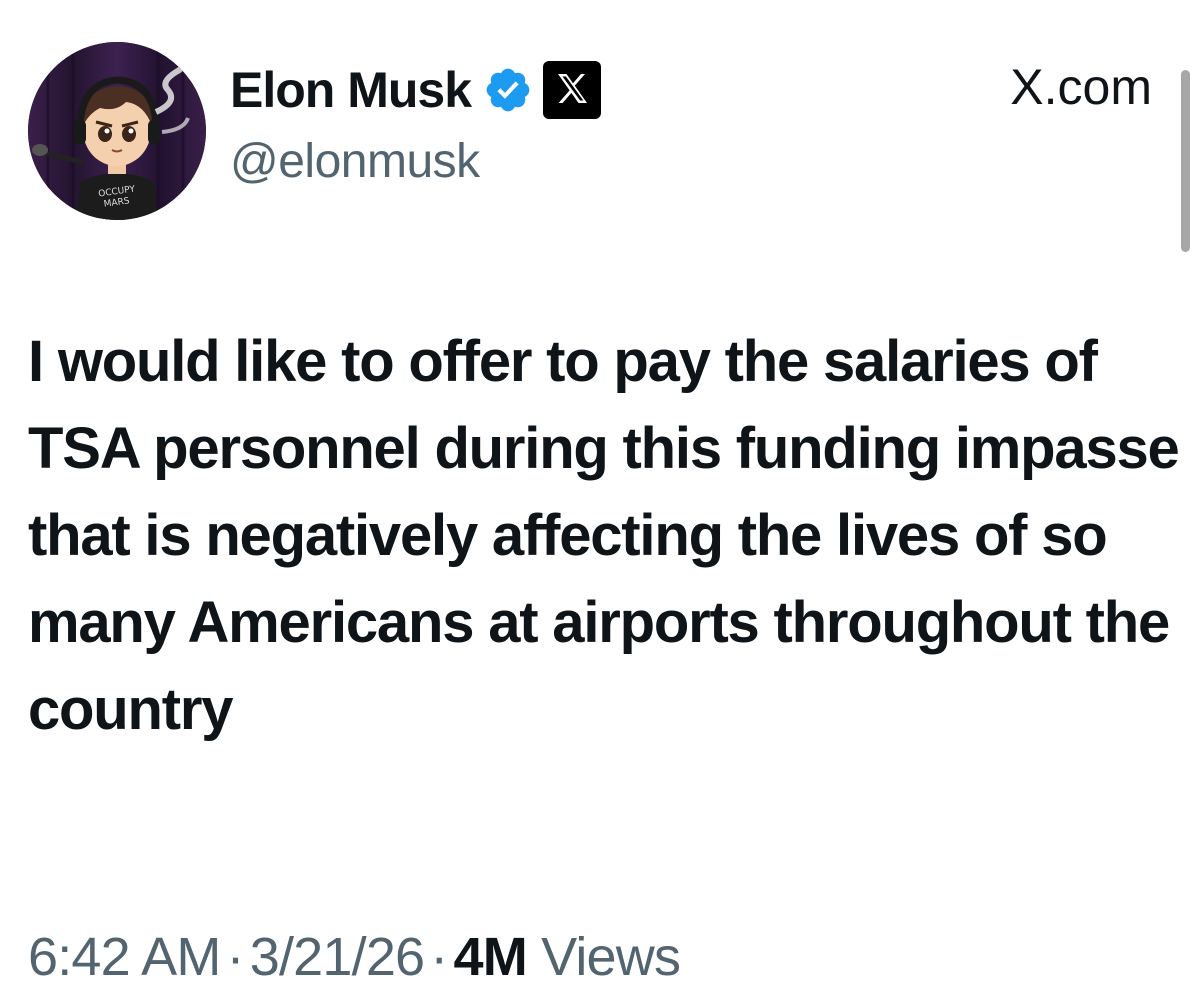  I want to click on author-handle: @elonmusk, so click(355, 162).